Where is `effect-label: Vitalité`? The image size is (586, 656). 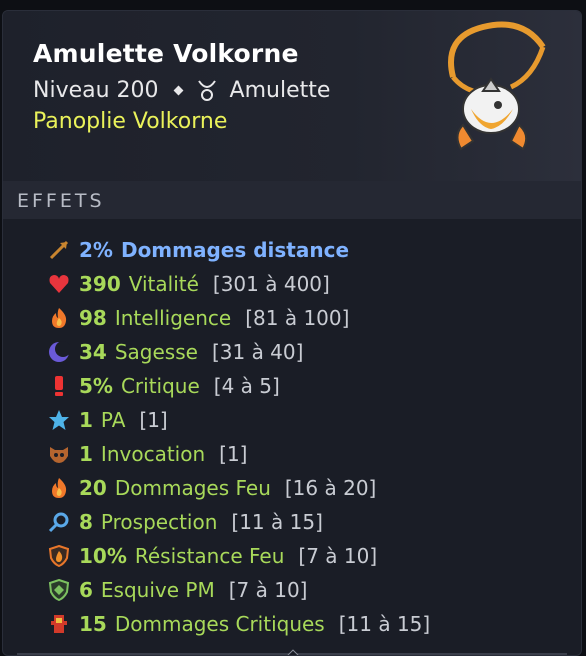
effect-label: Vitalité is located at coordinates (163, 284).